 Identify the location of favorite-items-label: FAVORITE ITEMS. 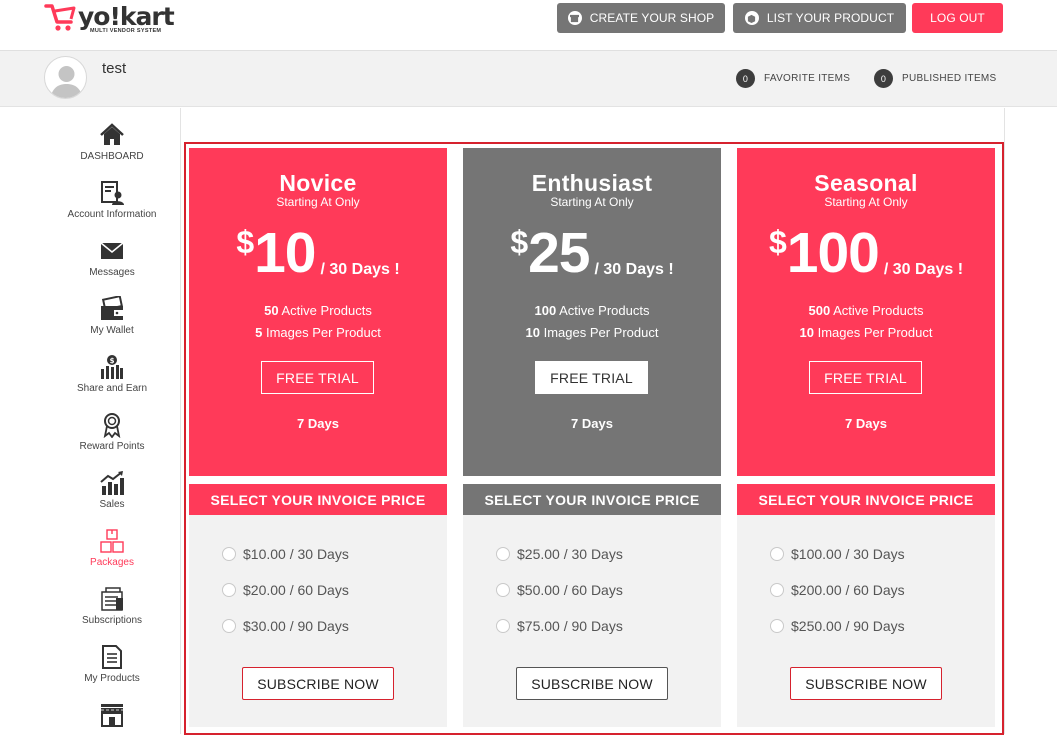
(807, 78).